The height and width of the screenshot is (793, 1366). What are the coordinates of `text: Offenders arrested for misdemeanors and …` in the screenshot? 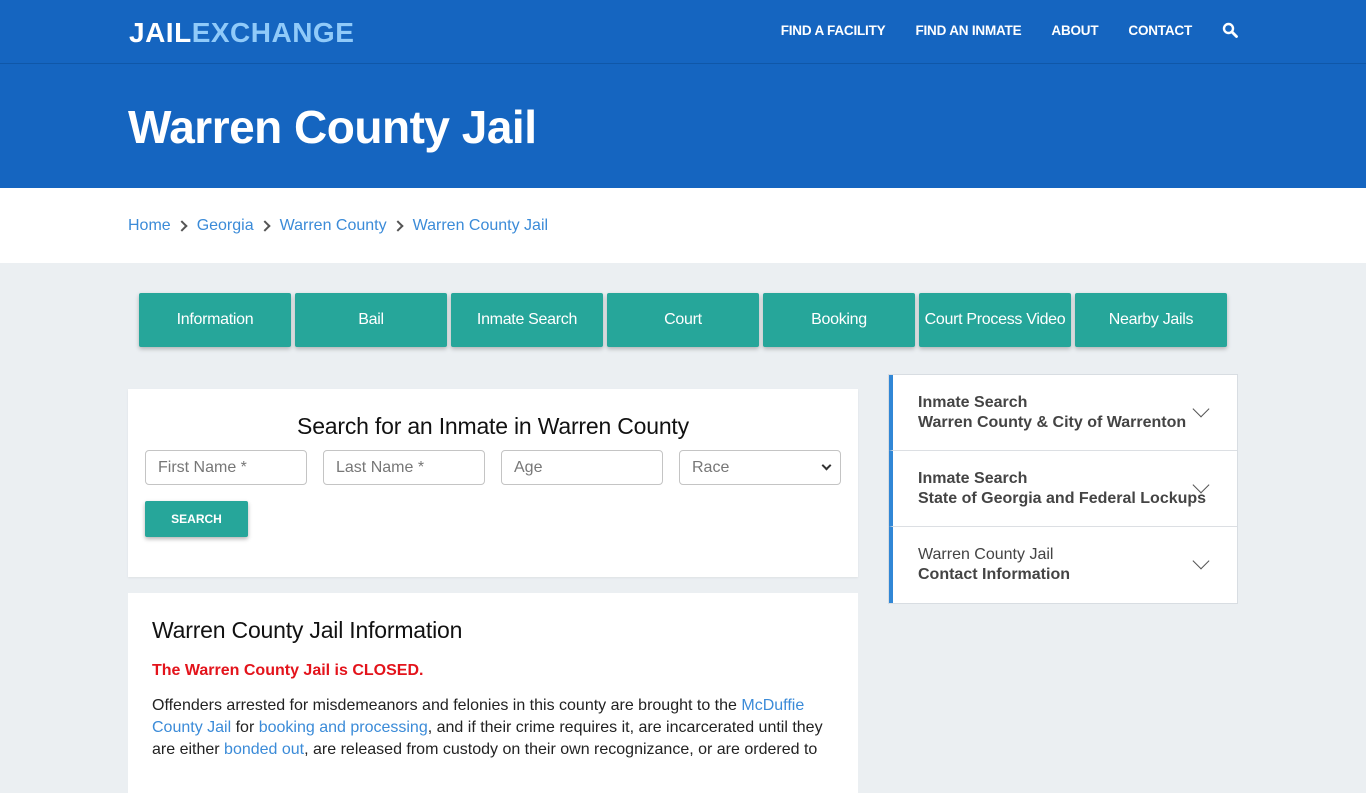 It's located at (447, 705).